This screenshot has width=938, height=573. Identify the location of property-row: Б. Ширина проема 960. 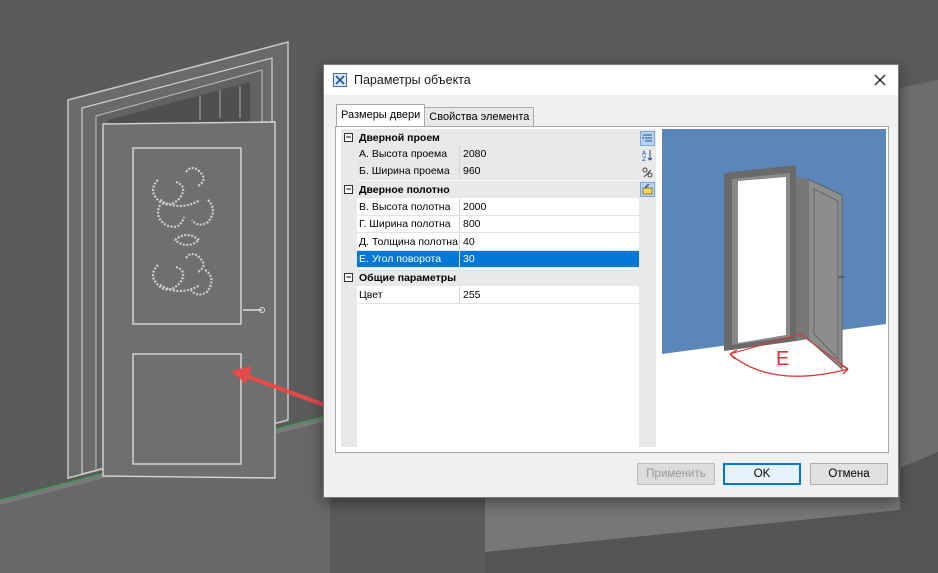
(490, 171).